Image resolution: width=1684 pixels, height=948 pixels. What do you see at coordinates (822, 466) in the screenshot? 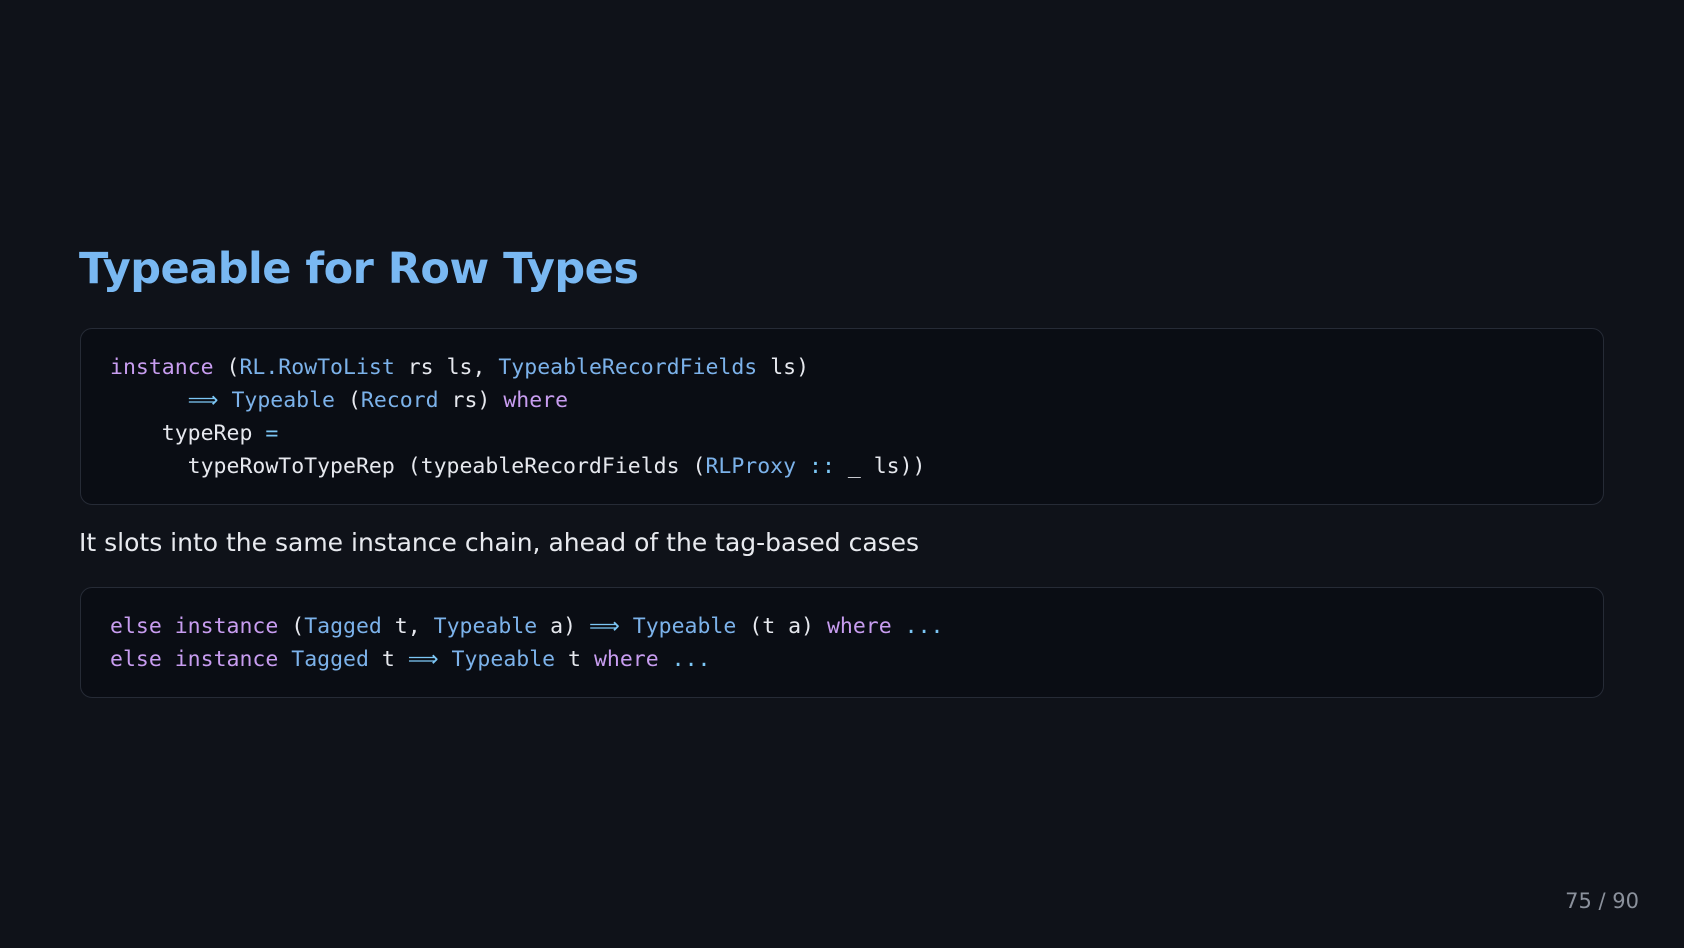
I see `code-operator: ::` at bounding box center [822, 466].